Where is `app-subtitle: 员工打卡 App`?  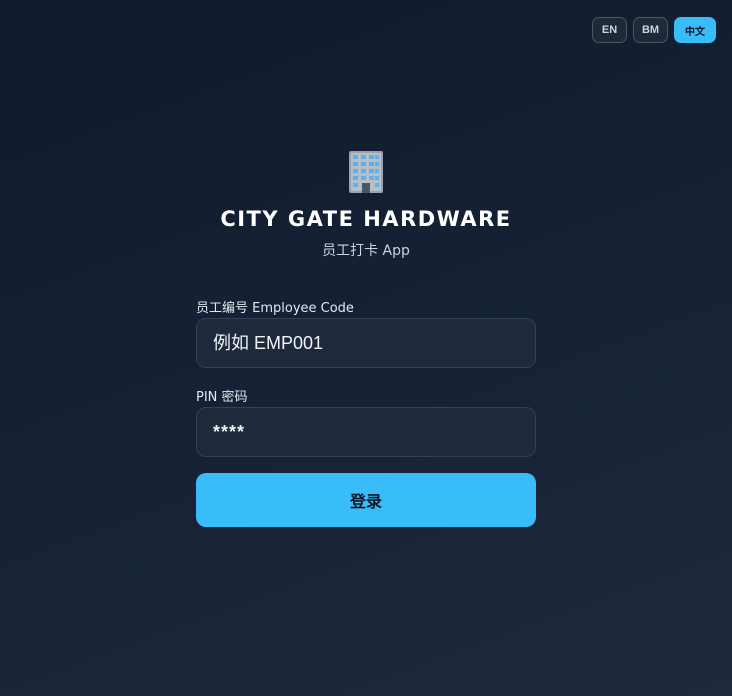 app-subtitle: 员工打卡 App is located at coordinates (366, 251).